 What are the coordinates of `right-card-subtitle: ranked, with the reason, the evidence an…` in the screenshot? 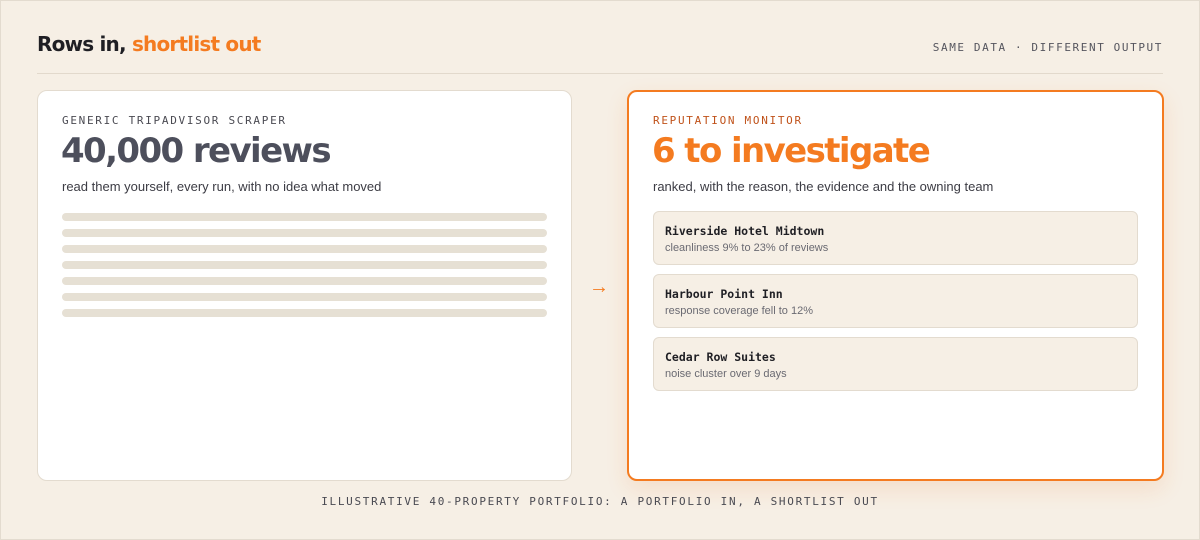 It's located at (823, 186).